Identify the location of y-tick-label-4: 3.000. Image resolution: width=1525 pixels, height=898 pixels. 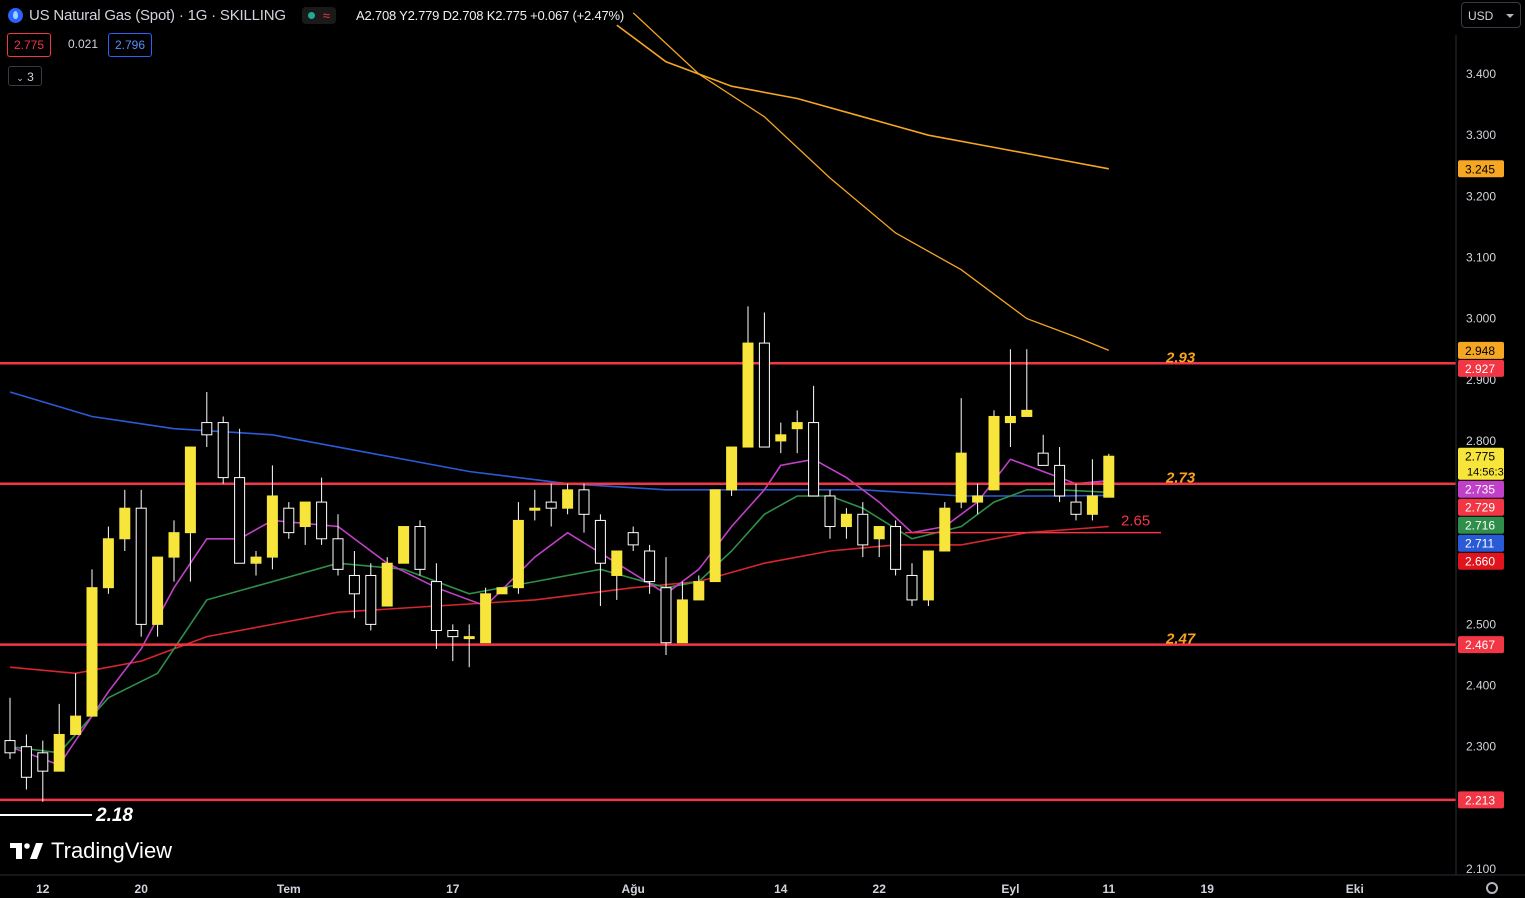
(1481, 319).